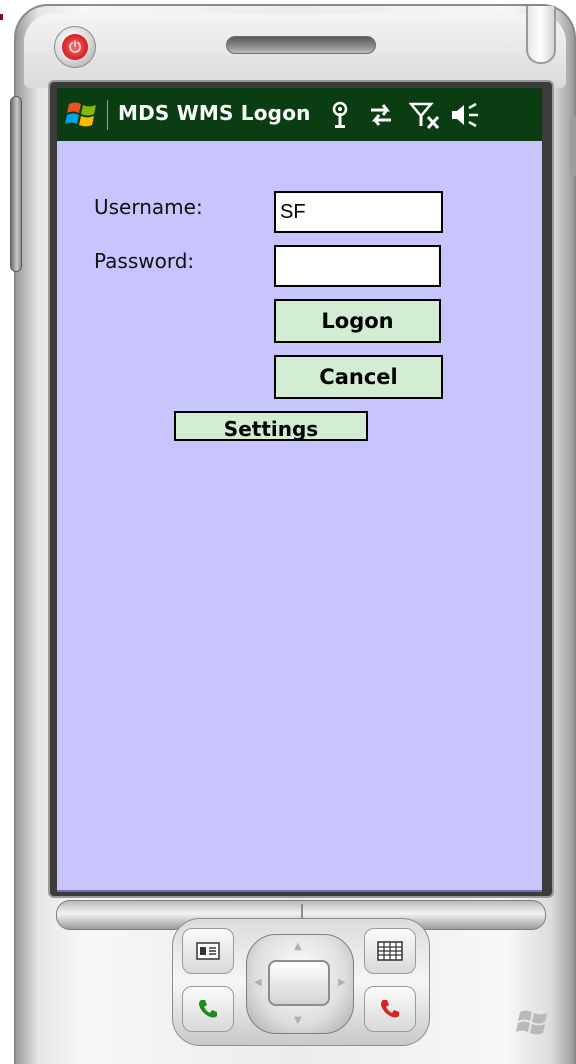 This screenshot has width=576, height=1064. I want to click on username-field: SF, so click(358, 212).